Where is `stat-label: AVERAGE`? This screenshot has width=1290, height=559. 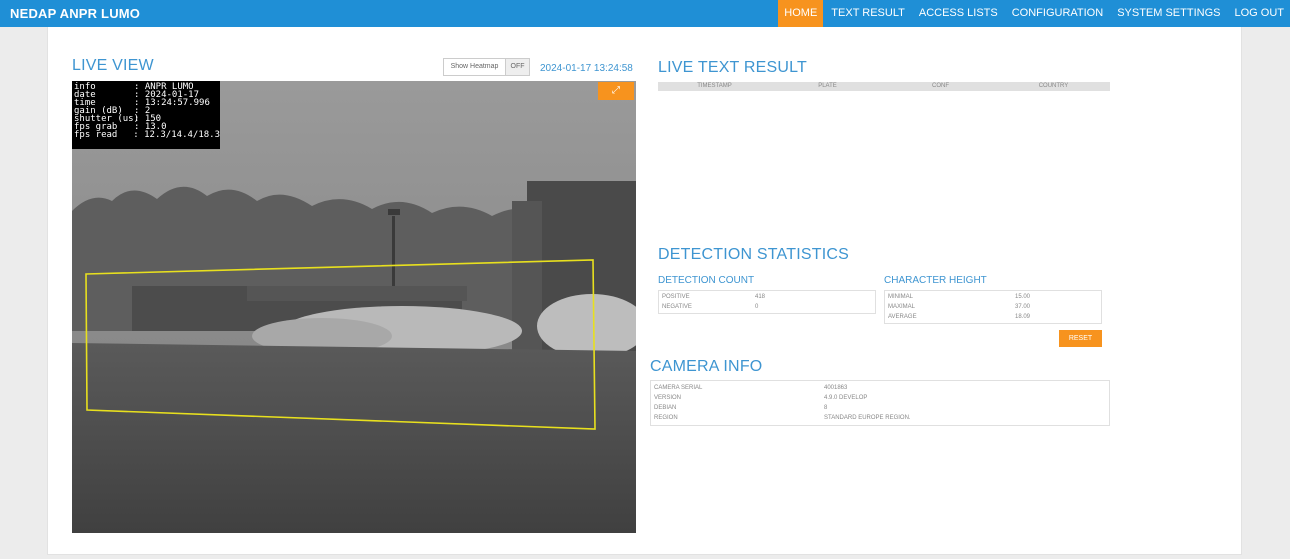 stat-label: AVERAGE is located at coordinates (902, 317).